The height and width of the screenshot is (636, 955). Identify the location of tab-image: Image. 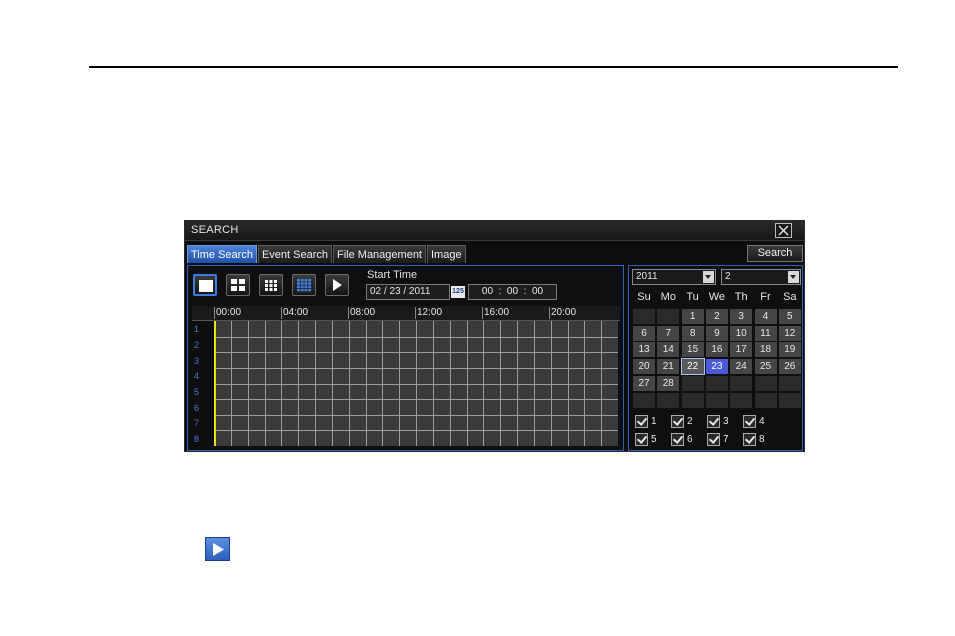
(446, 254).